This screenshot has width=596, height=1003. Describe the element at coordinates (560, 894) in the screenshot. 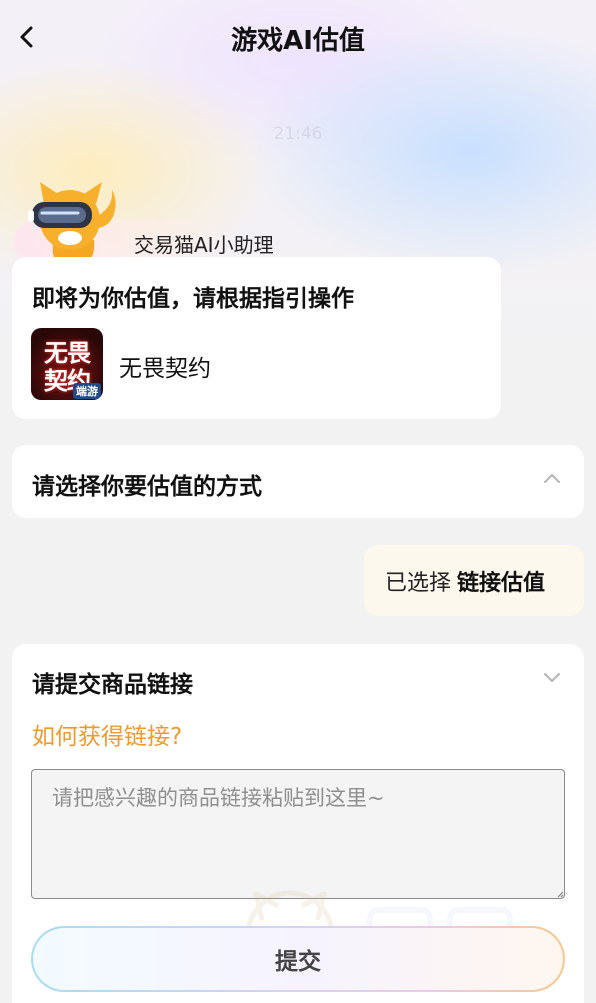

I see `resize-handle-icon` at that location.